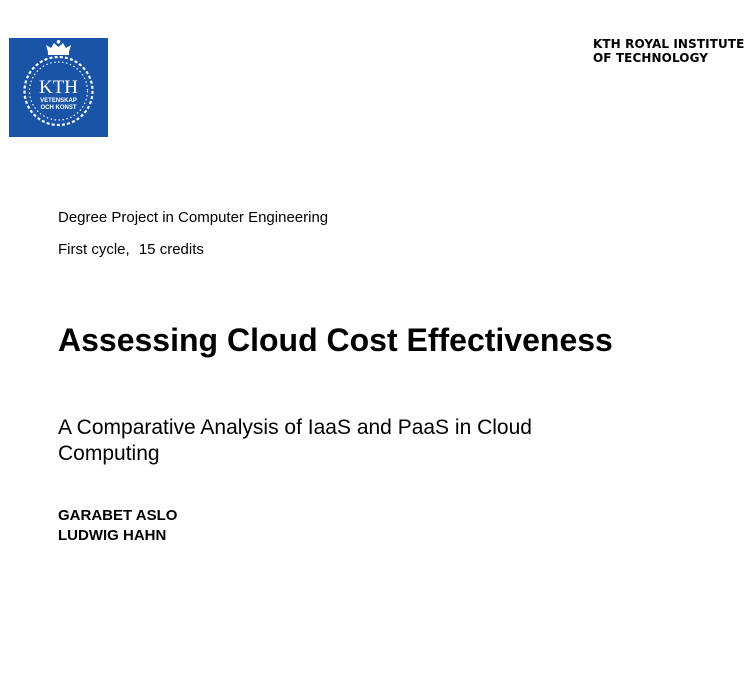 Image resolution: width=745 pixels, height=686 pixels. Describe the element at coordinates (117, 526) in the screenshot. I see `authors-list: GARABET ASLO LUDWIG HAHN` at that location.